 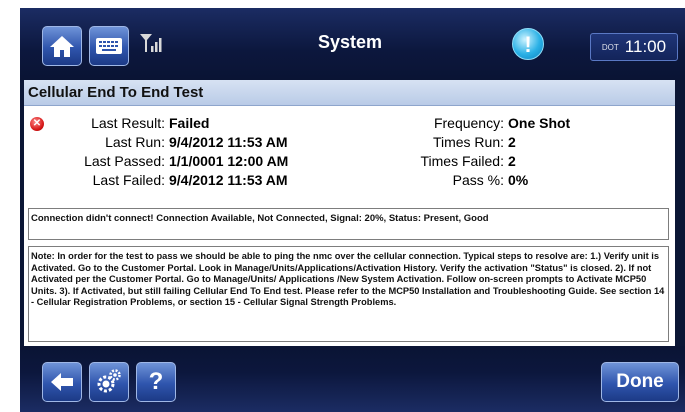 What do you see at coordinates (468, 161) in the screenshot?
I see `field-times-failed: Times Failed: 2` at bounding box center [468, 161].